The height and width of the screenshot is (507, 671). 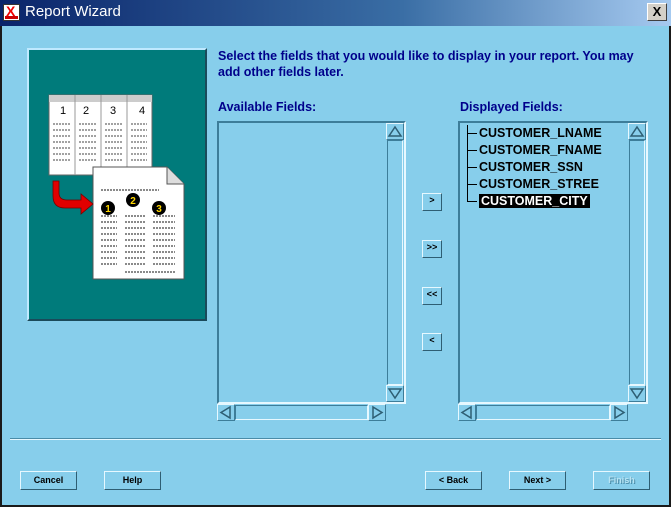 What do you see at coordinates (540, 133) in the screenshot?
I see `list-item-label: CUSTOMER_LNAME` at bounding box center [540, 133].